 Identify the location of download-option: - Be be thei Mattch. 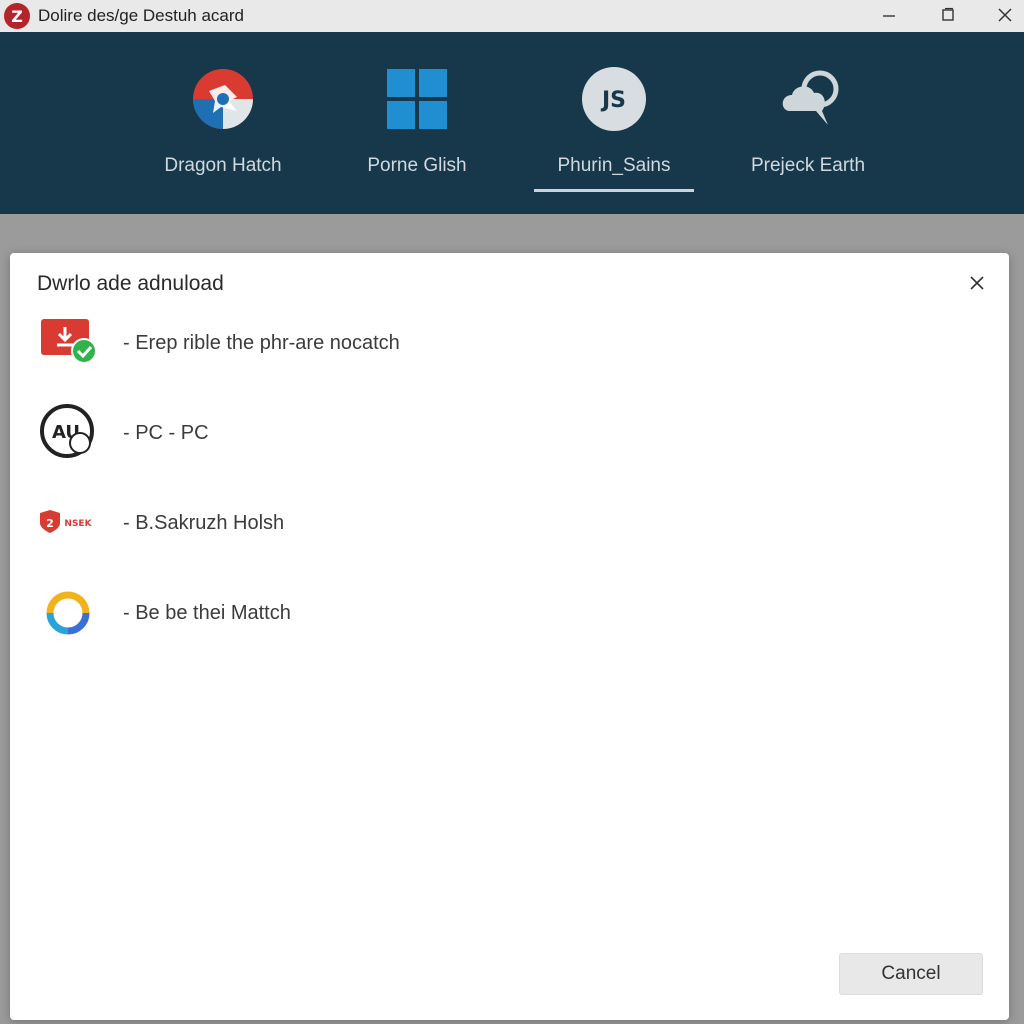
(509, 618).